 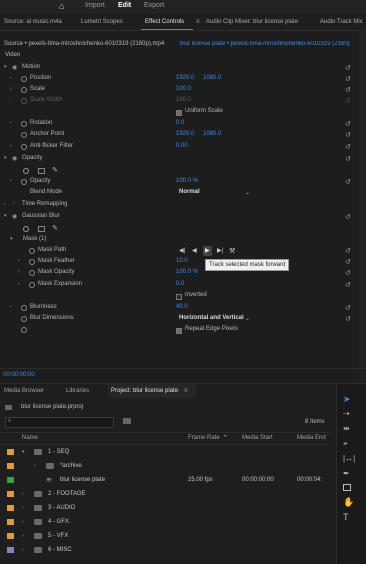 What do you see at coordinates (102, 22) in the screenshot?
I see `tab-lumetri-scopes: Lumetri Scopes` at bounding box center [102, 22].